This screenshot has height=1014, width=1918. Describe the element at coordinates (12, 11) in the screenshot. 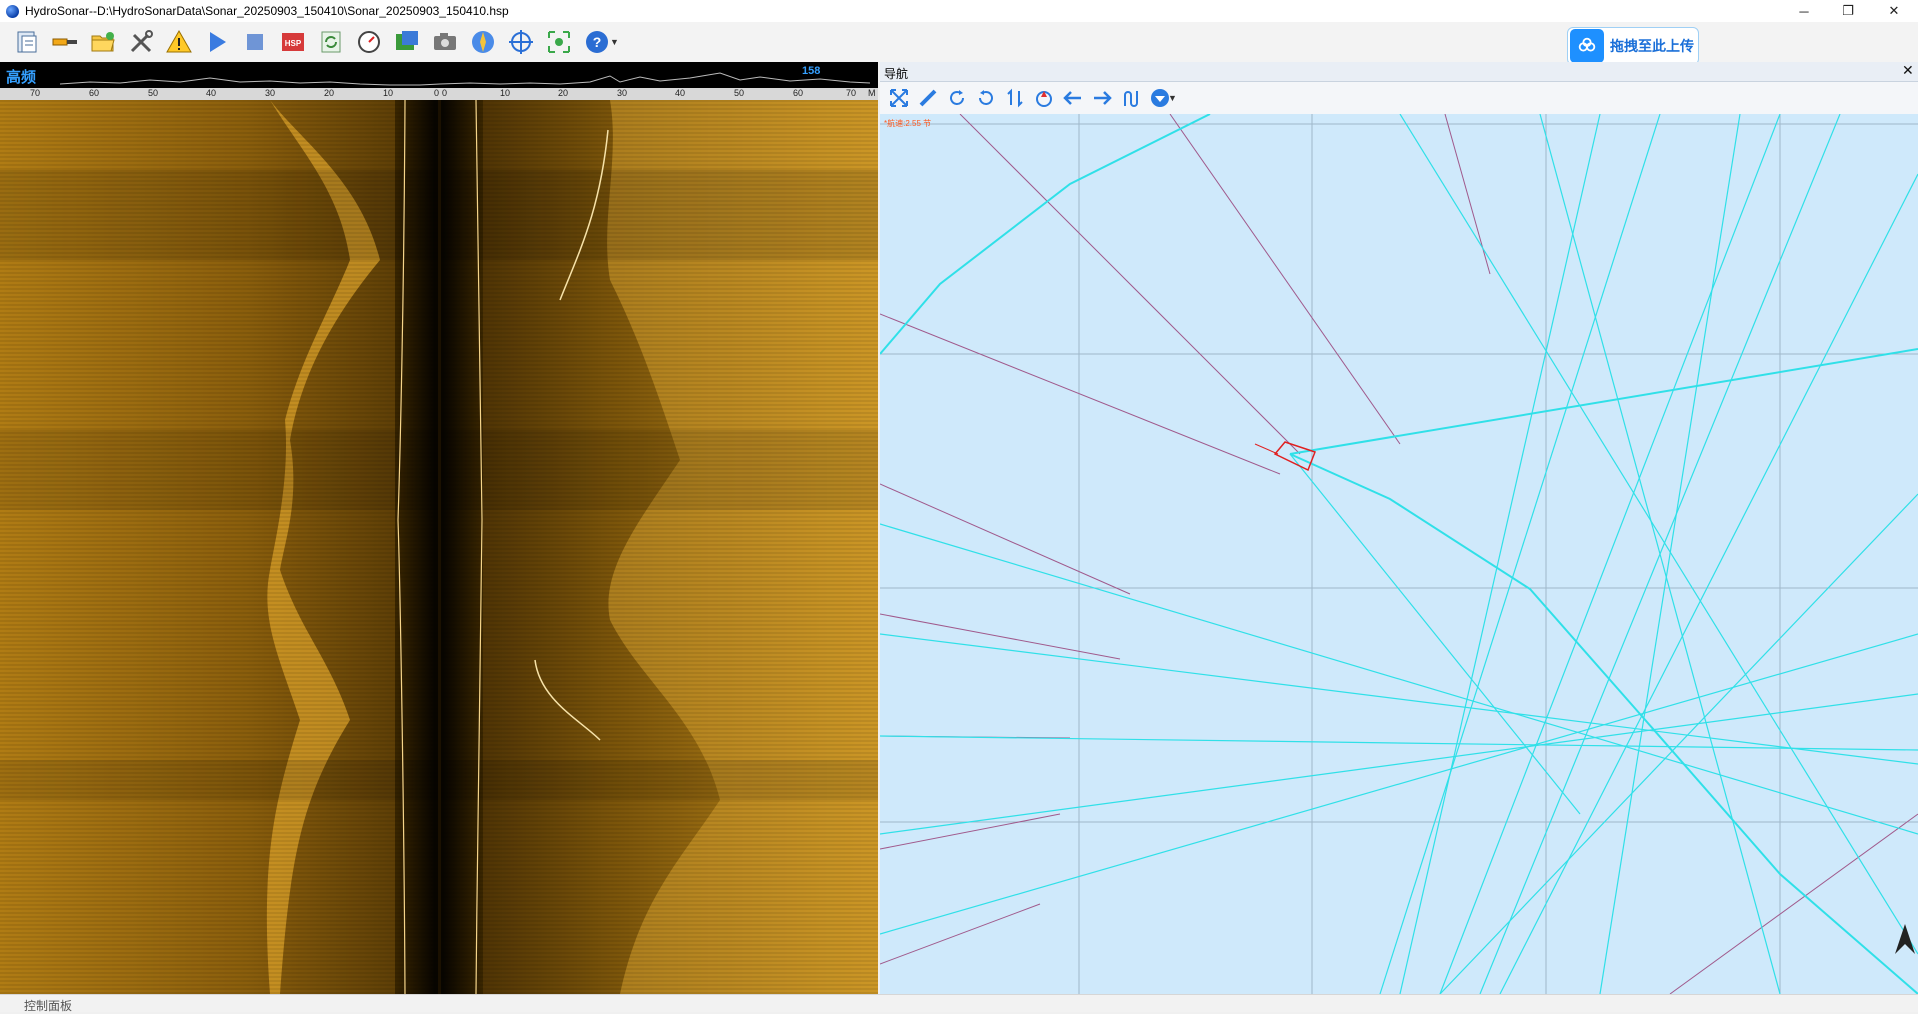

I see `app-logo-icon` at that location.